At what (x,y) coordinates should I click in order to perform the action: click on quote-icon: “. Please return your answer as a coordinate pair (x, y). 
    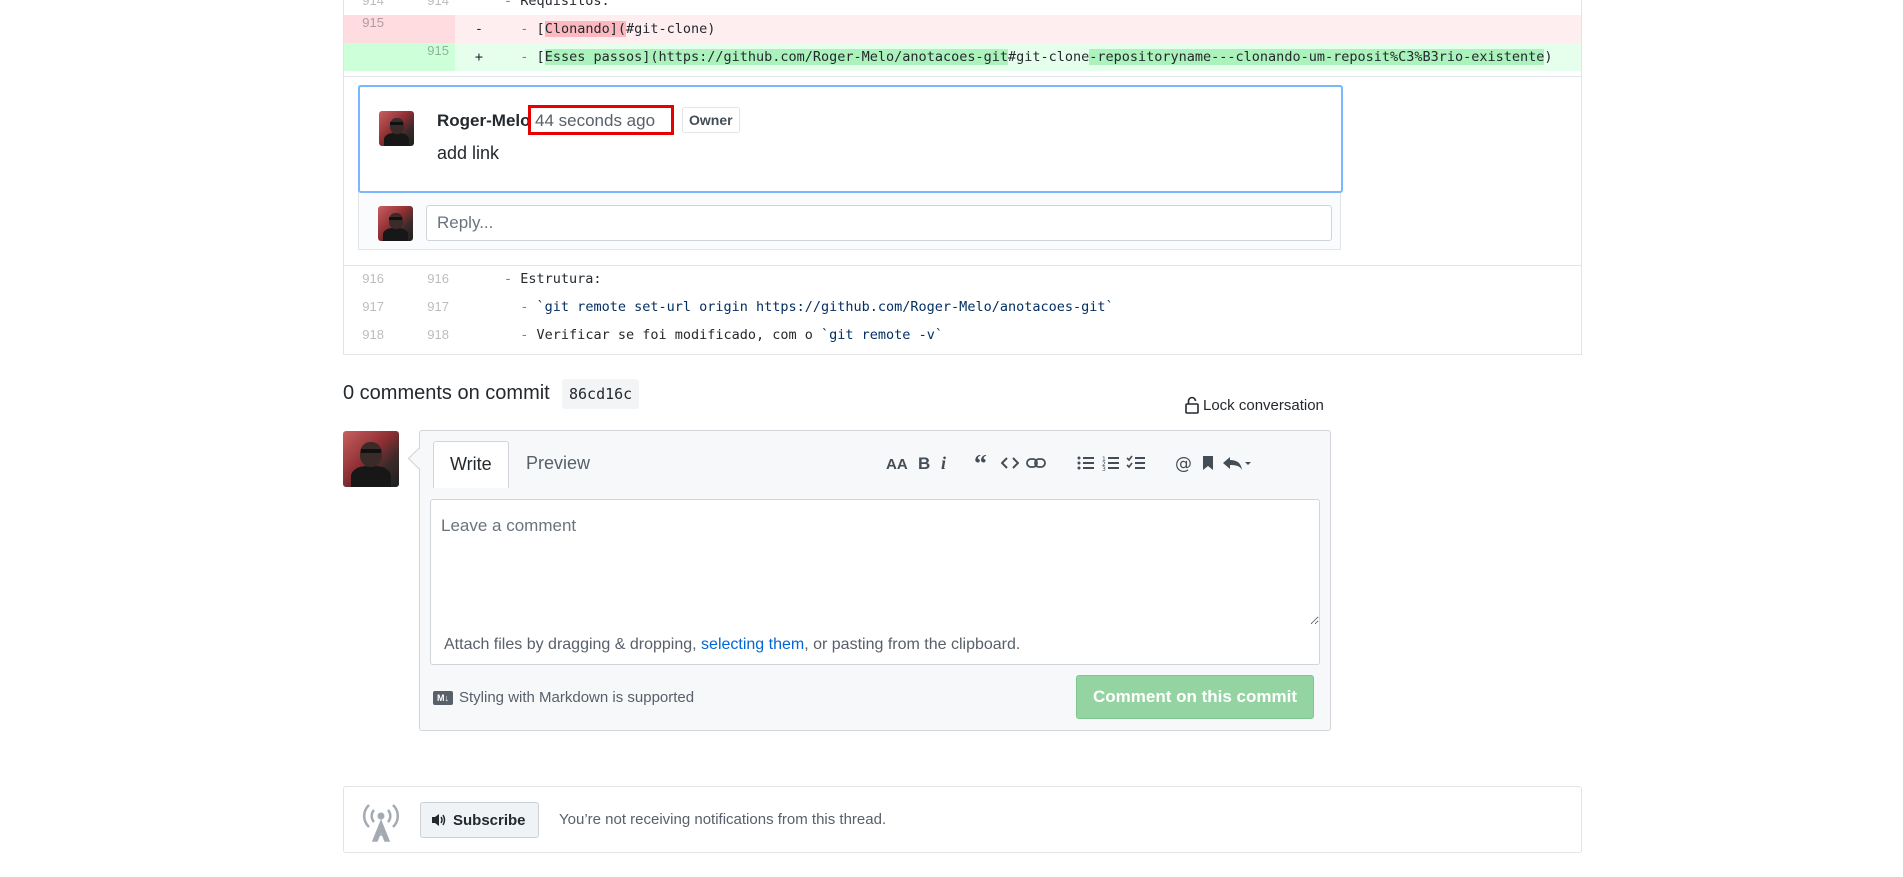
    Looking at the image, I should click on (983, 463).